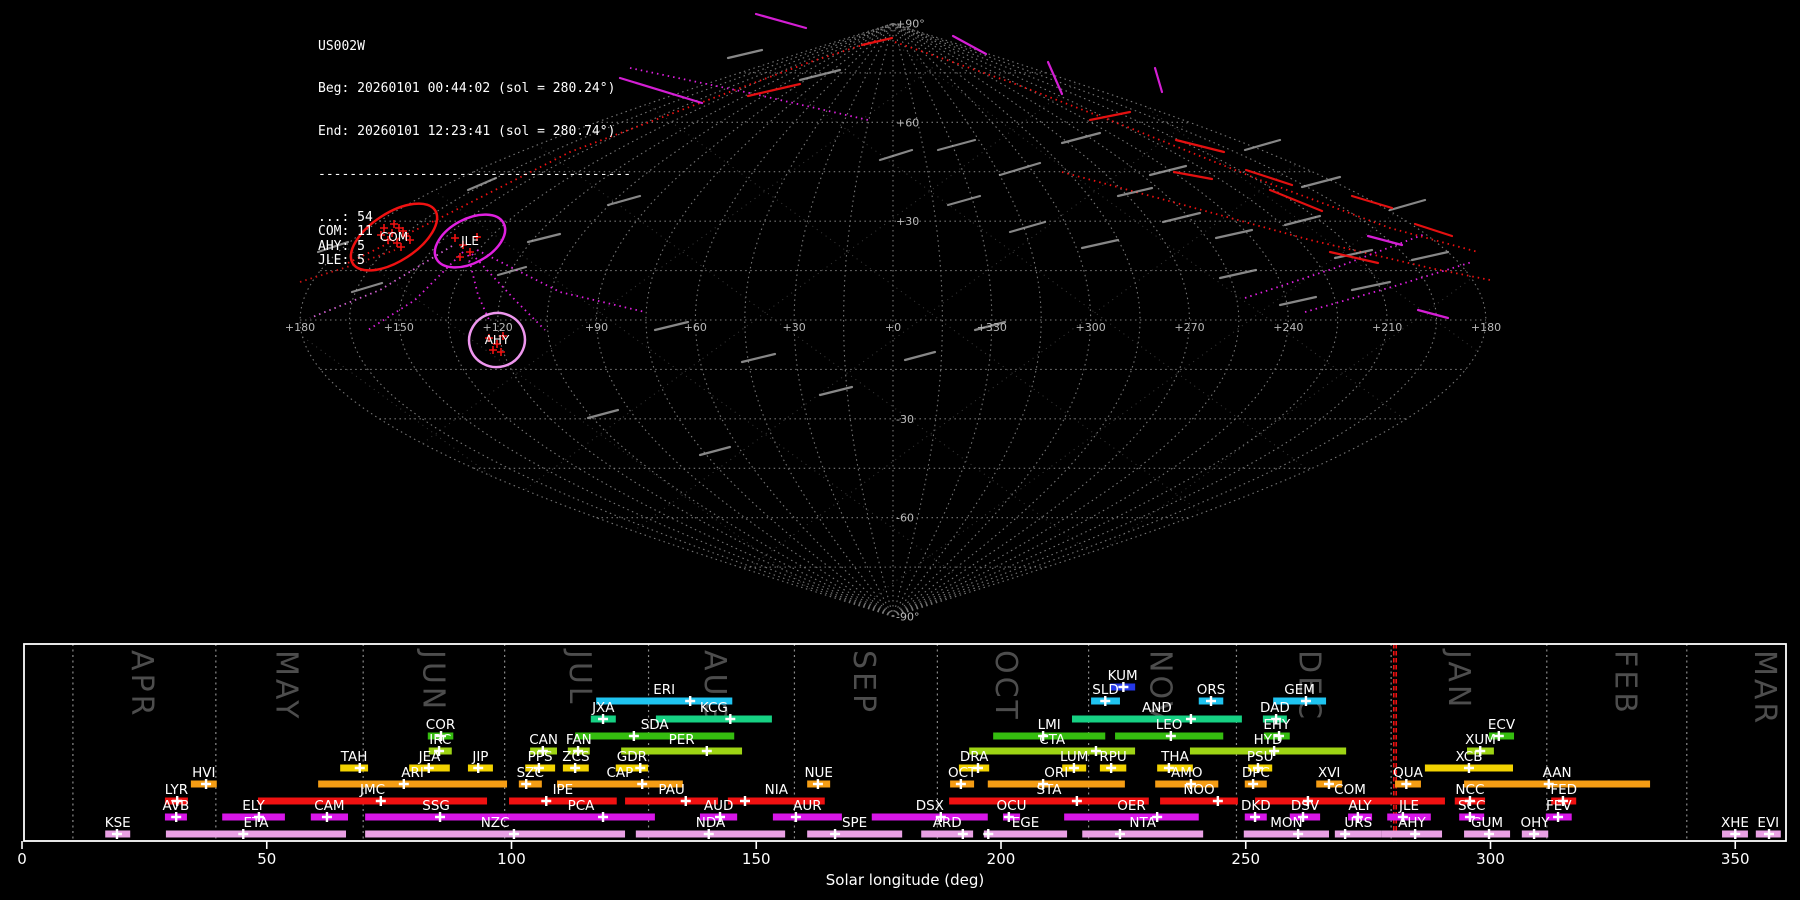 Image resolution: width=1800 pixels, height=900 pixels. I want to click on shower-JXA: JXA, so click(603, 712).